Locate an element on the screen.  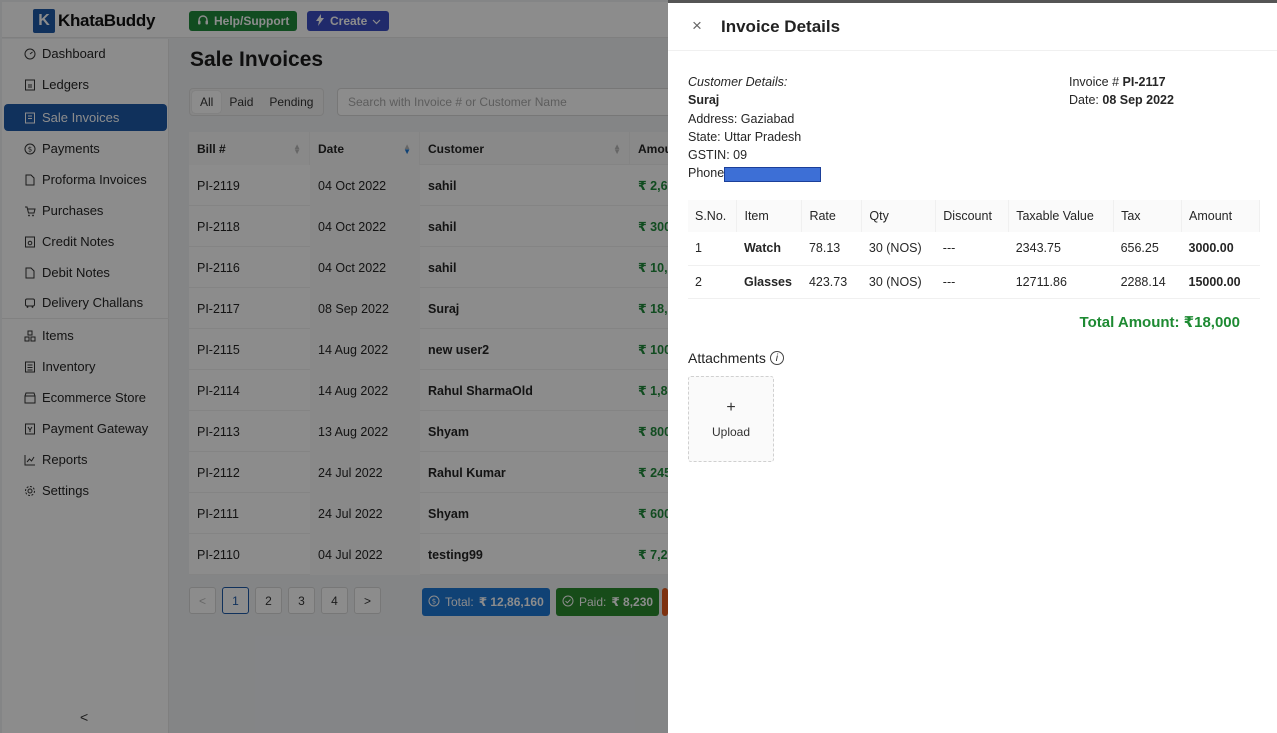
invoice-number: PI-2117 is located at coordinates (1144, 82).